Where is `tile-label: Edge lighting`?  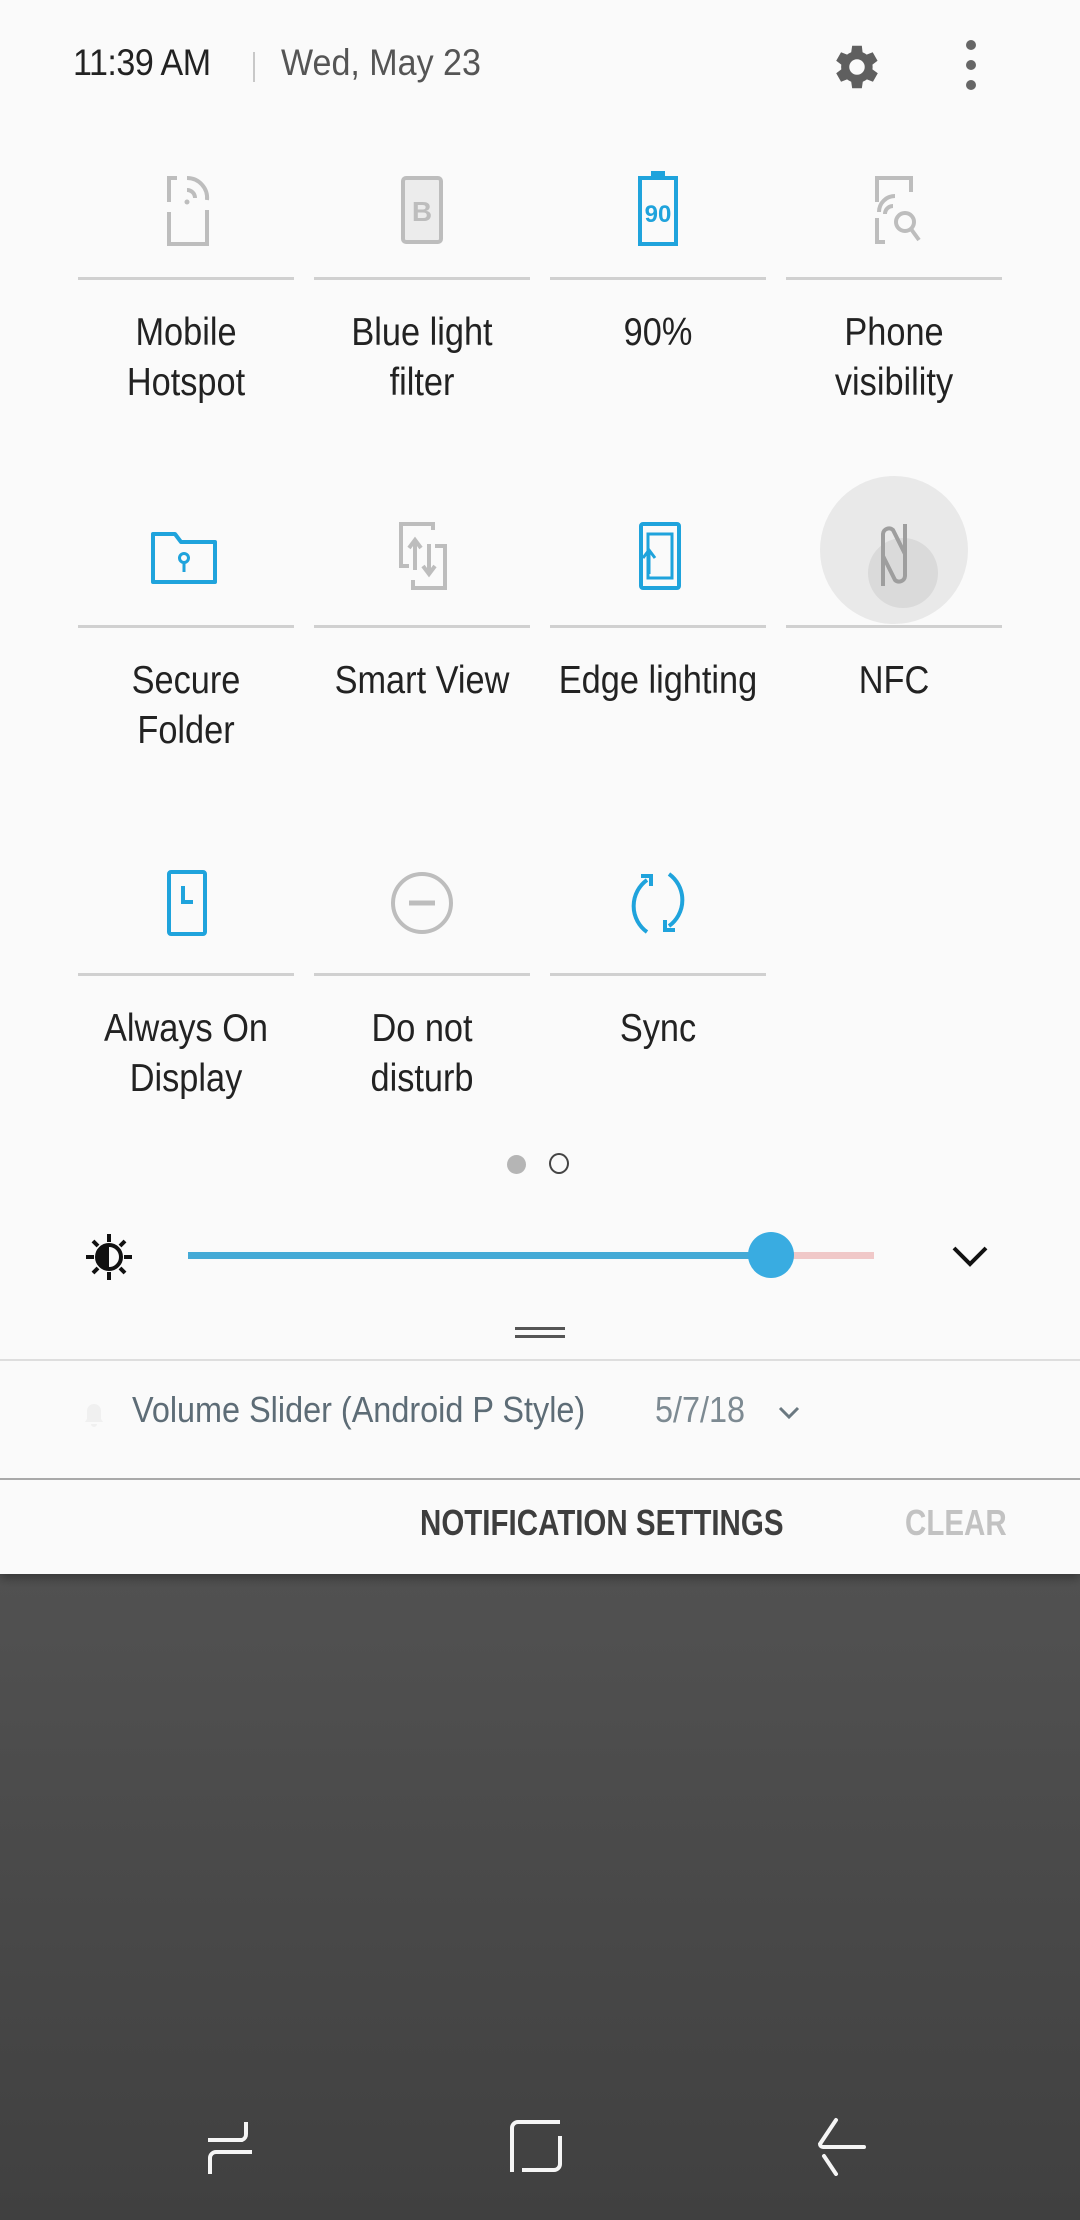 tile-label: Edge lighting is located at coordinates (658, 680).